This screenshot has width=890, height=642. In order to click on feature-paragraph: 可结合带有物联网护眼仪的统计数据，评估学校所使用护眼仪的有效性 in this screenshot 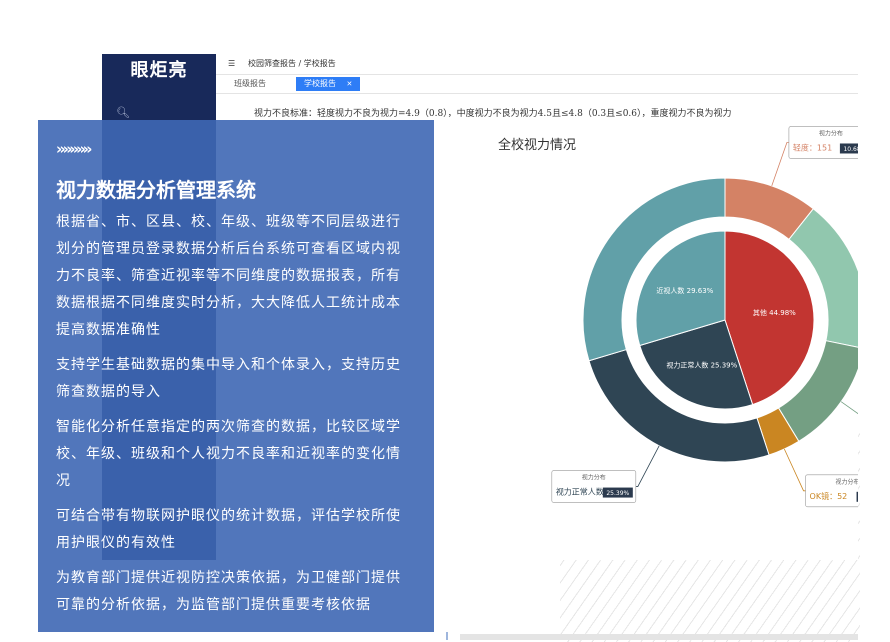, I will do `click(228, 529)`.